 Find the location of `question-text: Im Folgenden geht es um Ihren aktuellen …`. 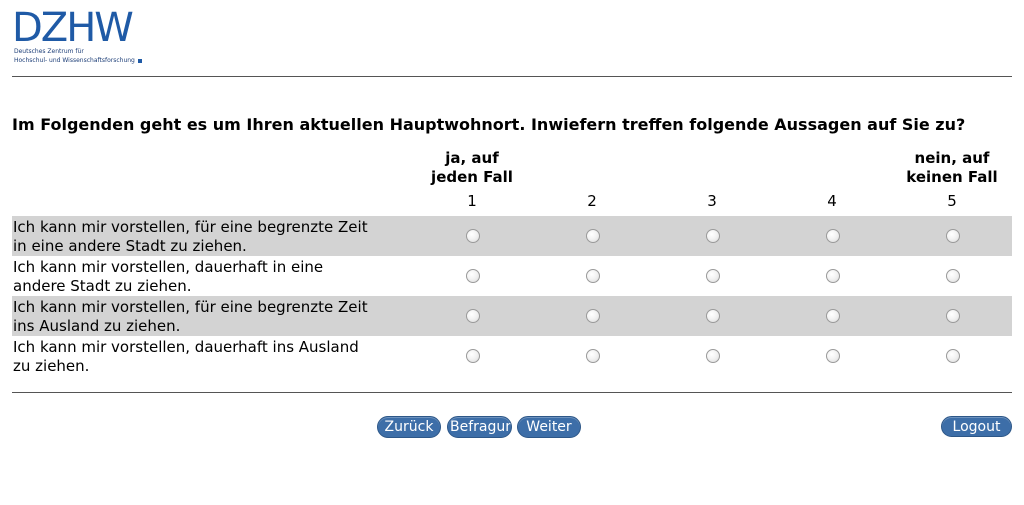

question-text: Im Folgenden geht es um Ihren aktuellen … is located at coordinates (489, 124).